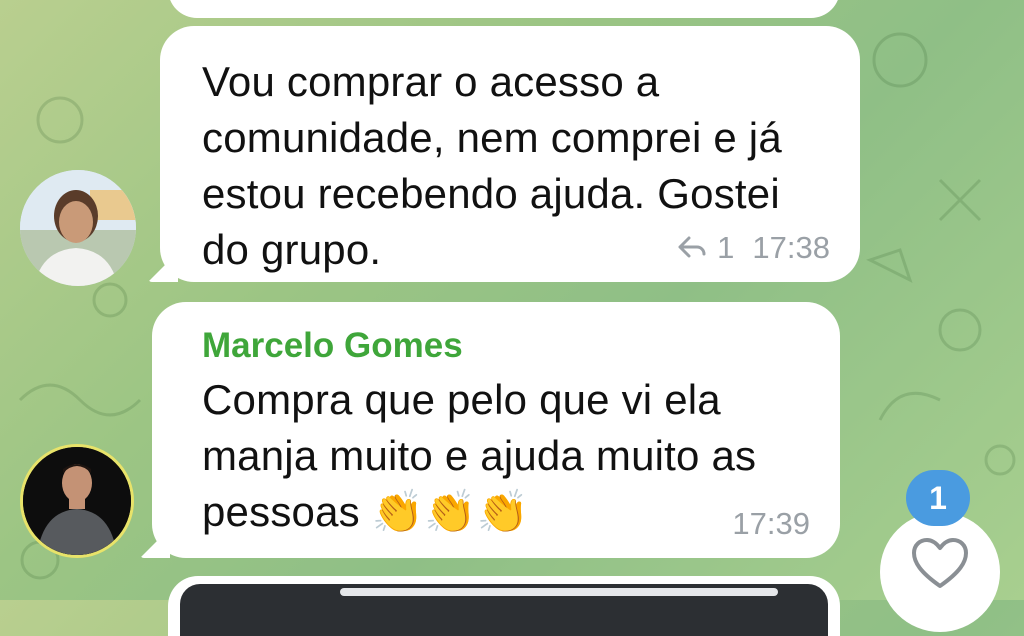 Image resolution: width=1024 pixels, height=636 pixels. I want to click on reaction-button, so click(940, 572).